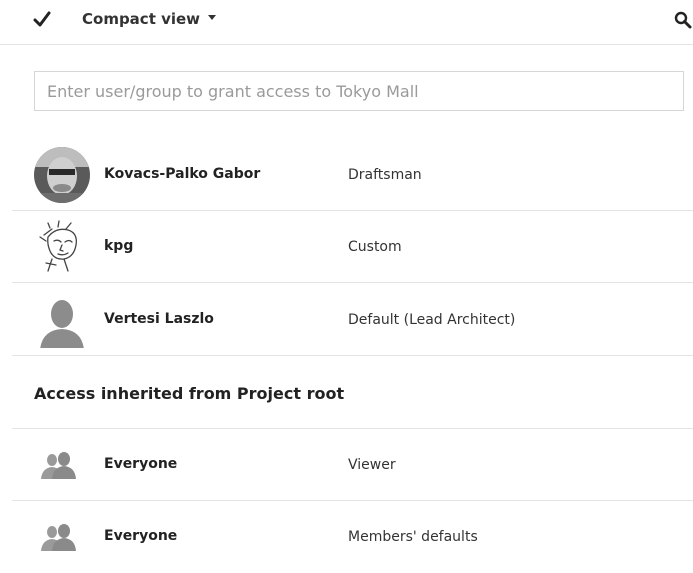 This screenshot has height=573, width=693. What do you see at coordinates (119, 246) in the screenshot?
I see `user-name: kpg` at bounding box center [119, 246].